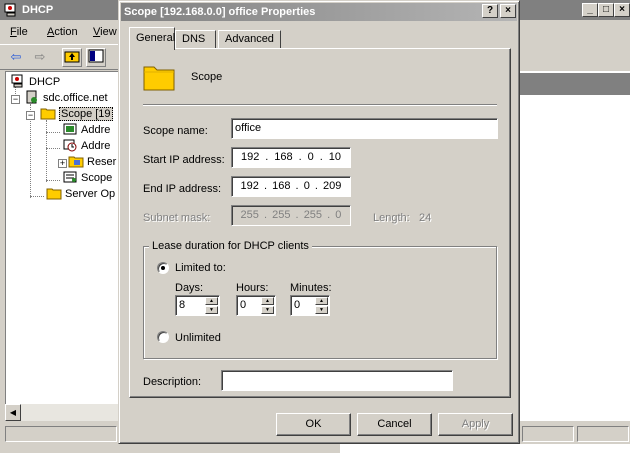  I want to click on radio-selected-dot, so click(163, 268).